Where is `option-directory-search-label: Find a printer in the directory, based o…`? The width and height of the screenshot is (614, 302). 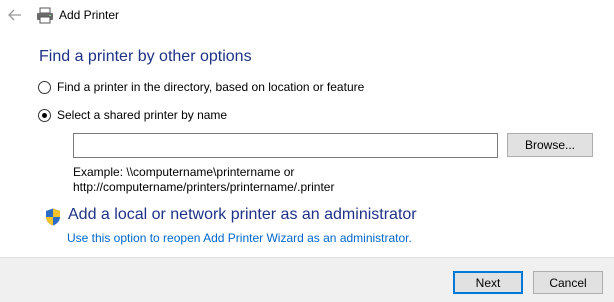 option-directory-search-label: Find a printer in the directory, based o… is located at coordinates (211, 87).